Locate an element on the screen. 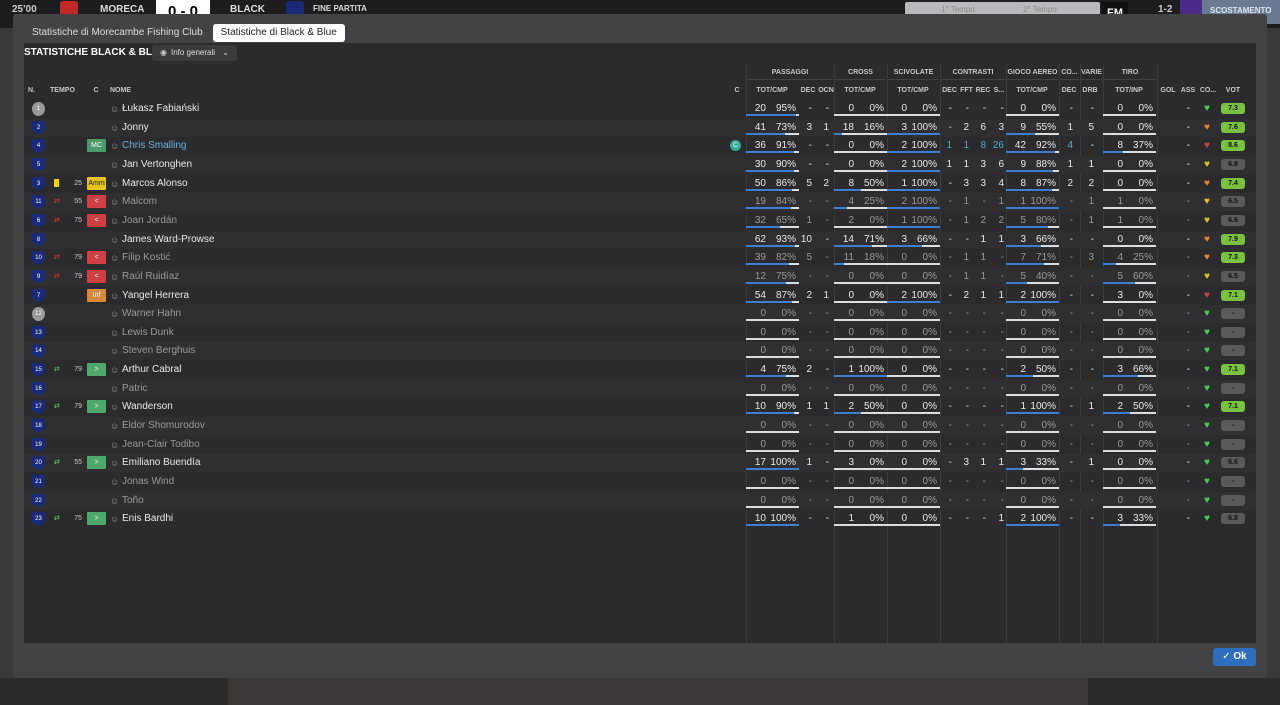 The width and height of the screenshot is (1280, 705). player-name: Wanderson is located at coordinates (147, 407).